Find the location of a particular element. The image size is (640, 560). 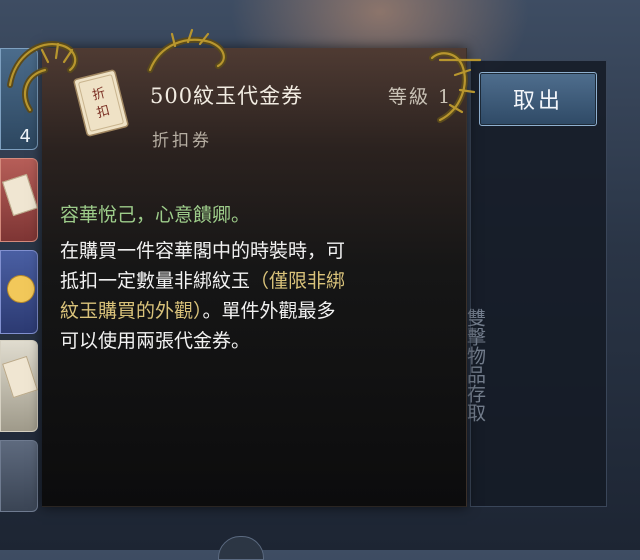

bottom-ornament is located at coordinates (241, 548).